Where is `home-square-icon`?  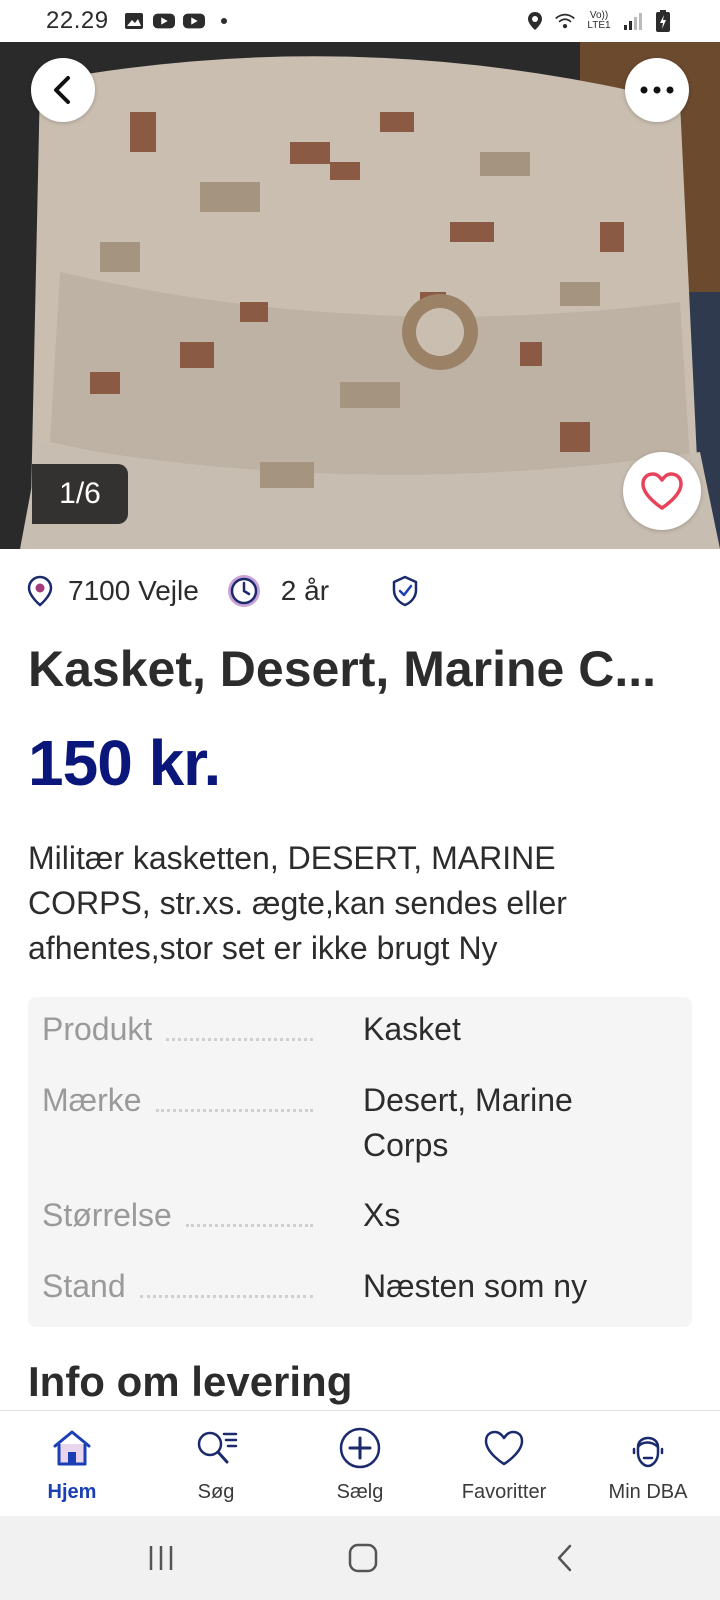 home-square-icon is located at coordinates (363, 1558).